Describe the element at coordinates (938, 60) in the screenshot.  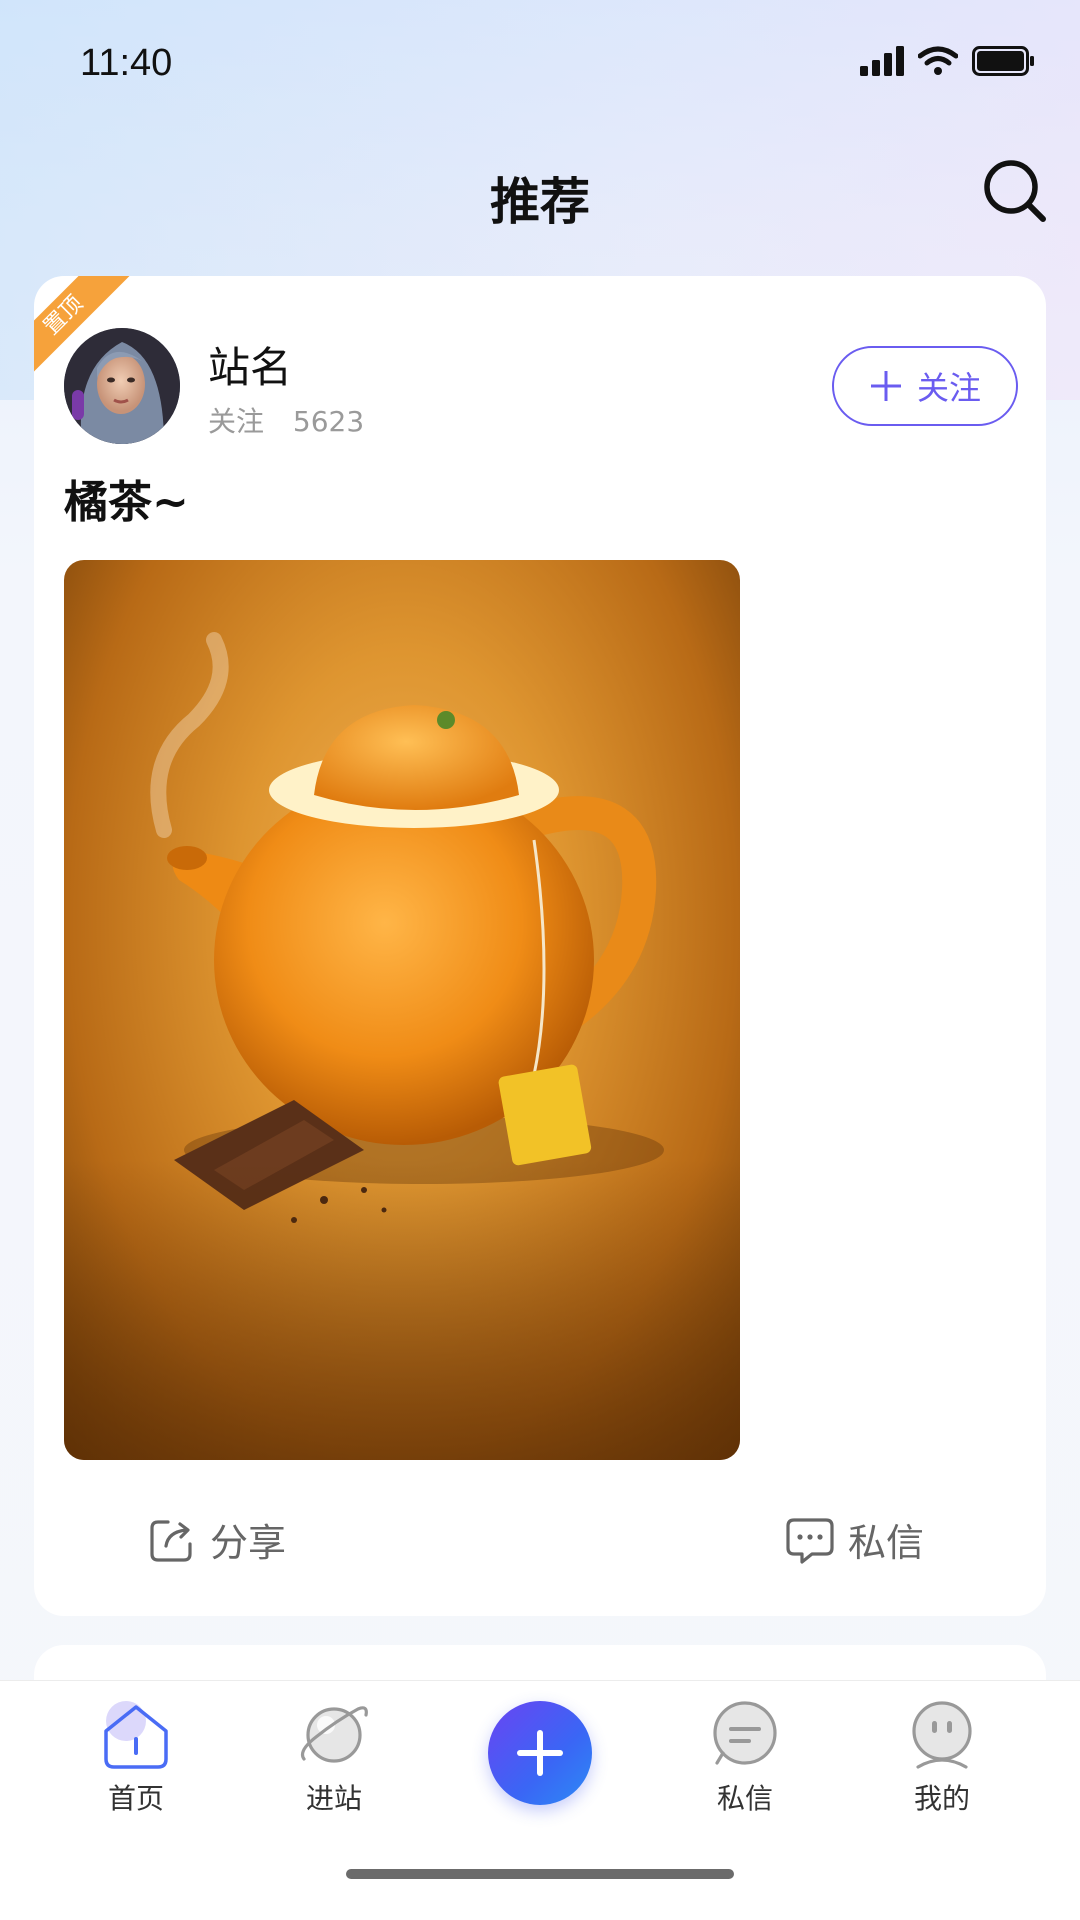
I see `wifi-icon` at that location.